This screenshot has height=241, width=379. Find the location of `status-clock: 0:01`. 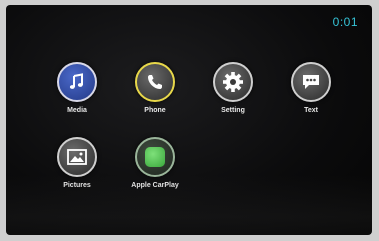

status-clock: 0:01 is located at coordinates (345, 22).